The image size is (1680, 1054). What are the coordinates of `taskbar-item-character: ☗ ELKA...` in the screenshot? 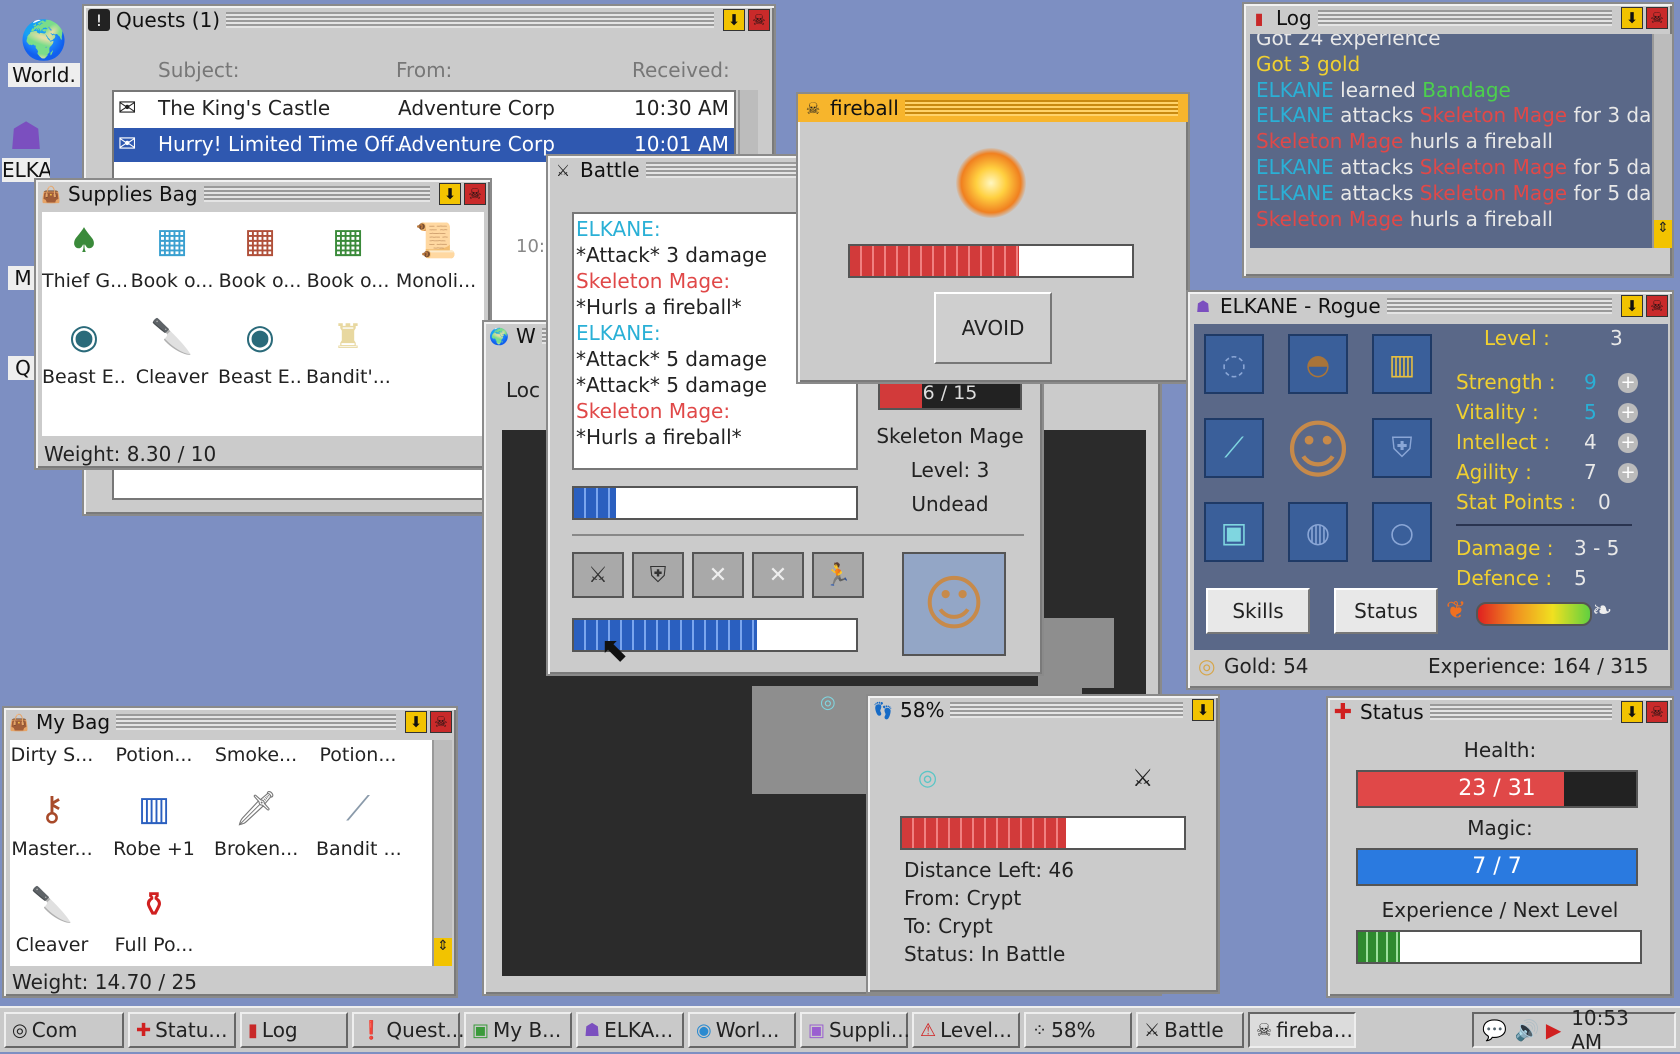 It's located at (630, 1030).